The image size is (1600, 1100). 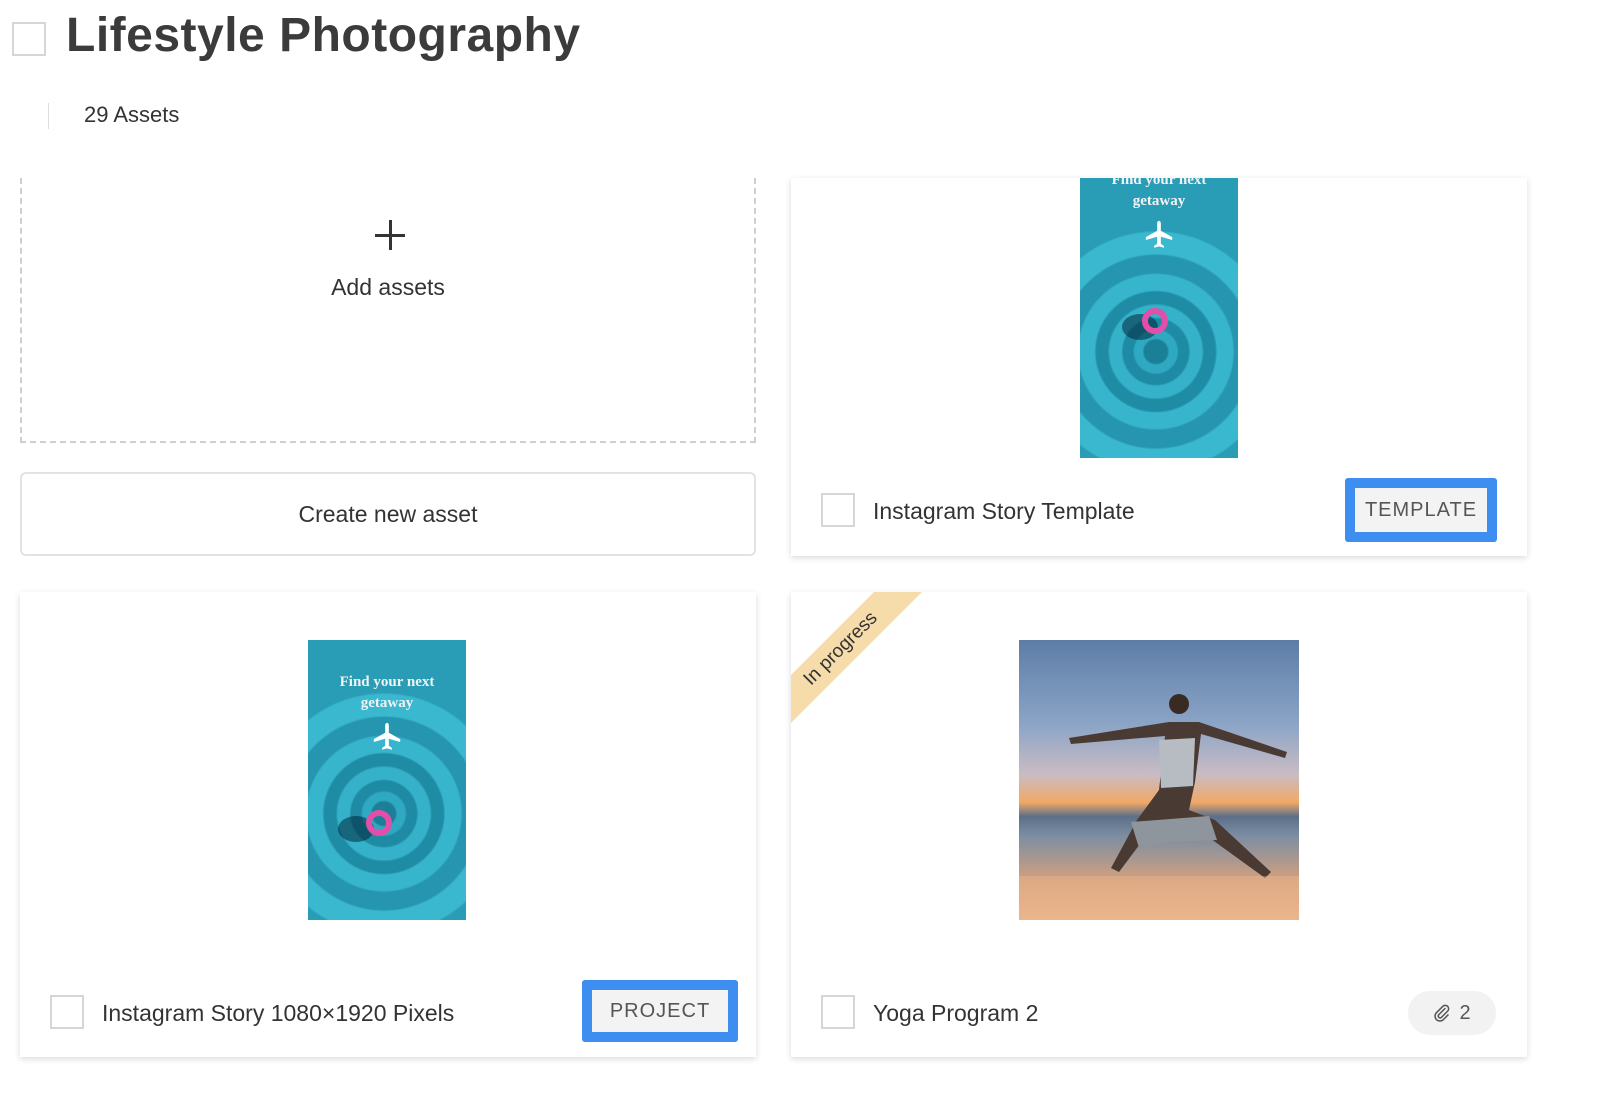 What do you see at coordinates (1452, 1013) in the screenshot?
I see `attachments-badge: 2` at bounding box center [1452, 1013].